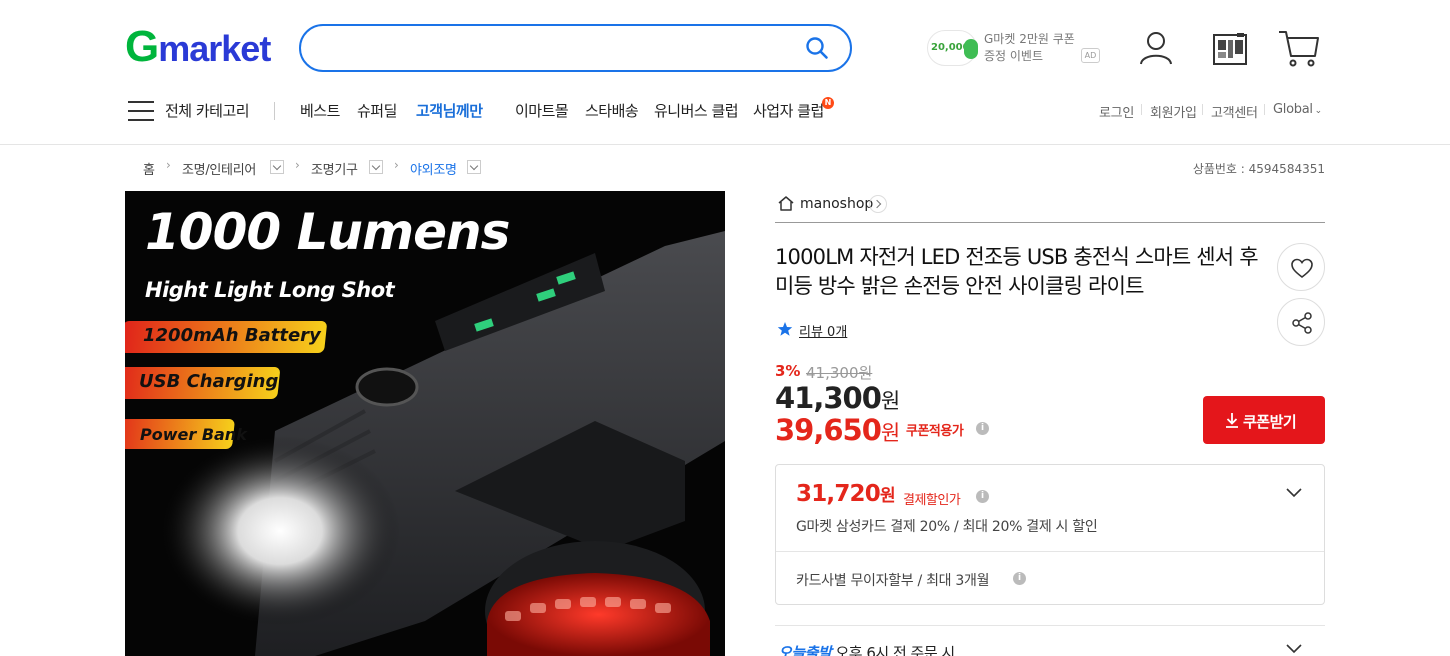 Image resolution: width=1450 pixels, height=656 pixels. Describe the element at coordinates (725, 144) in the screenshot. I see `header-divider` at that location.